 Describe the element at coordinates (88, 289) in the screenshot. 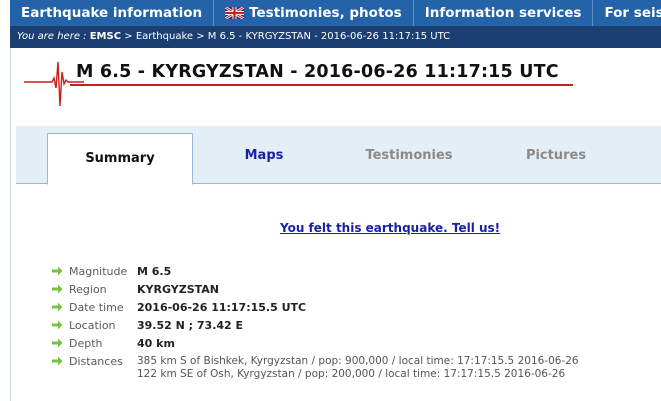

I see `detail-label: Region` at that location.